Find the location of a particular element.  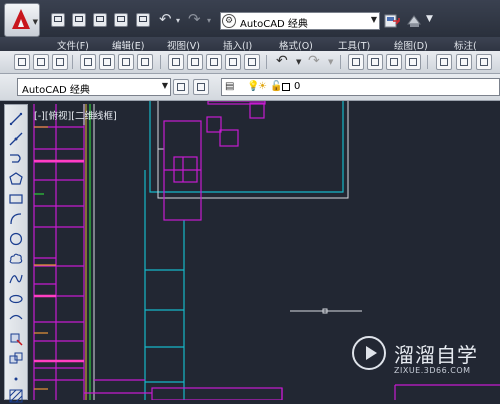

watermark: 溜溜自学 ZIXUE.3D66.COM is located at coordinates (422, 361).